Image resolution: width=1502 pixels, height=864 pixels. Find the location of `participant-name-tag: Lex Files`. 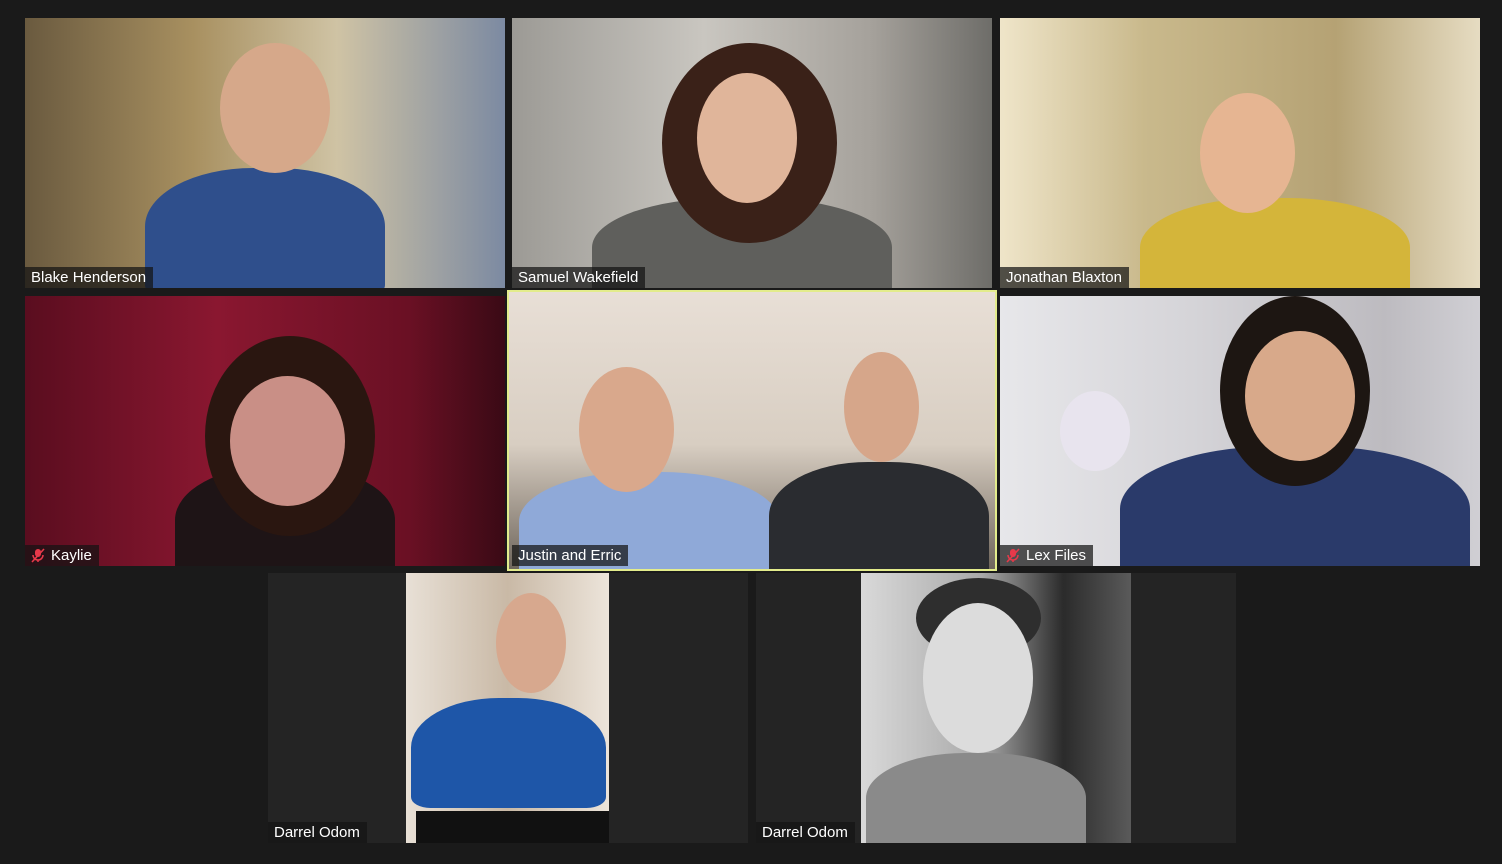

participant-name-tag: Lex Files is located at coordinates (1047, 555).